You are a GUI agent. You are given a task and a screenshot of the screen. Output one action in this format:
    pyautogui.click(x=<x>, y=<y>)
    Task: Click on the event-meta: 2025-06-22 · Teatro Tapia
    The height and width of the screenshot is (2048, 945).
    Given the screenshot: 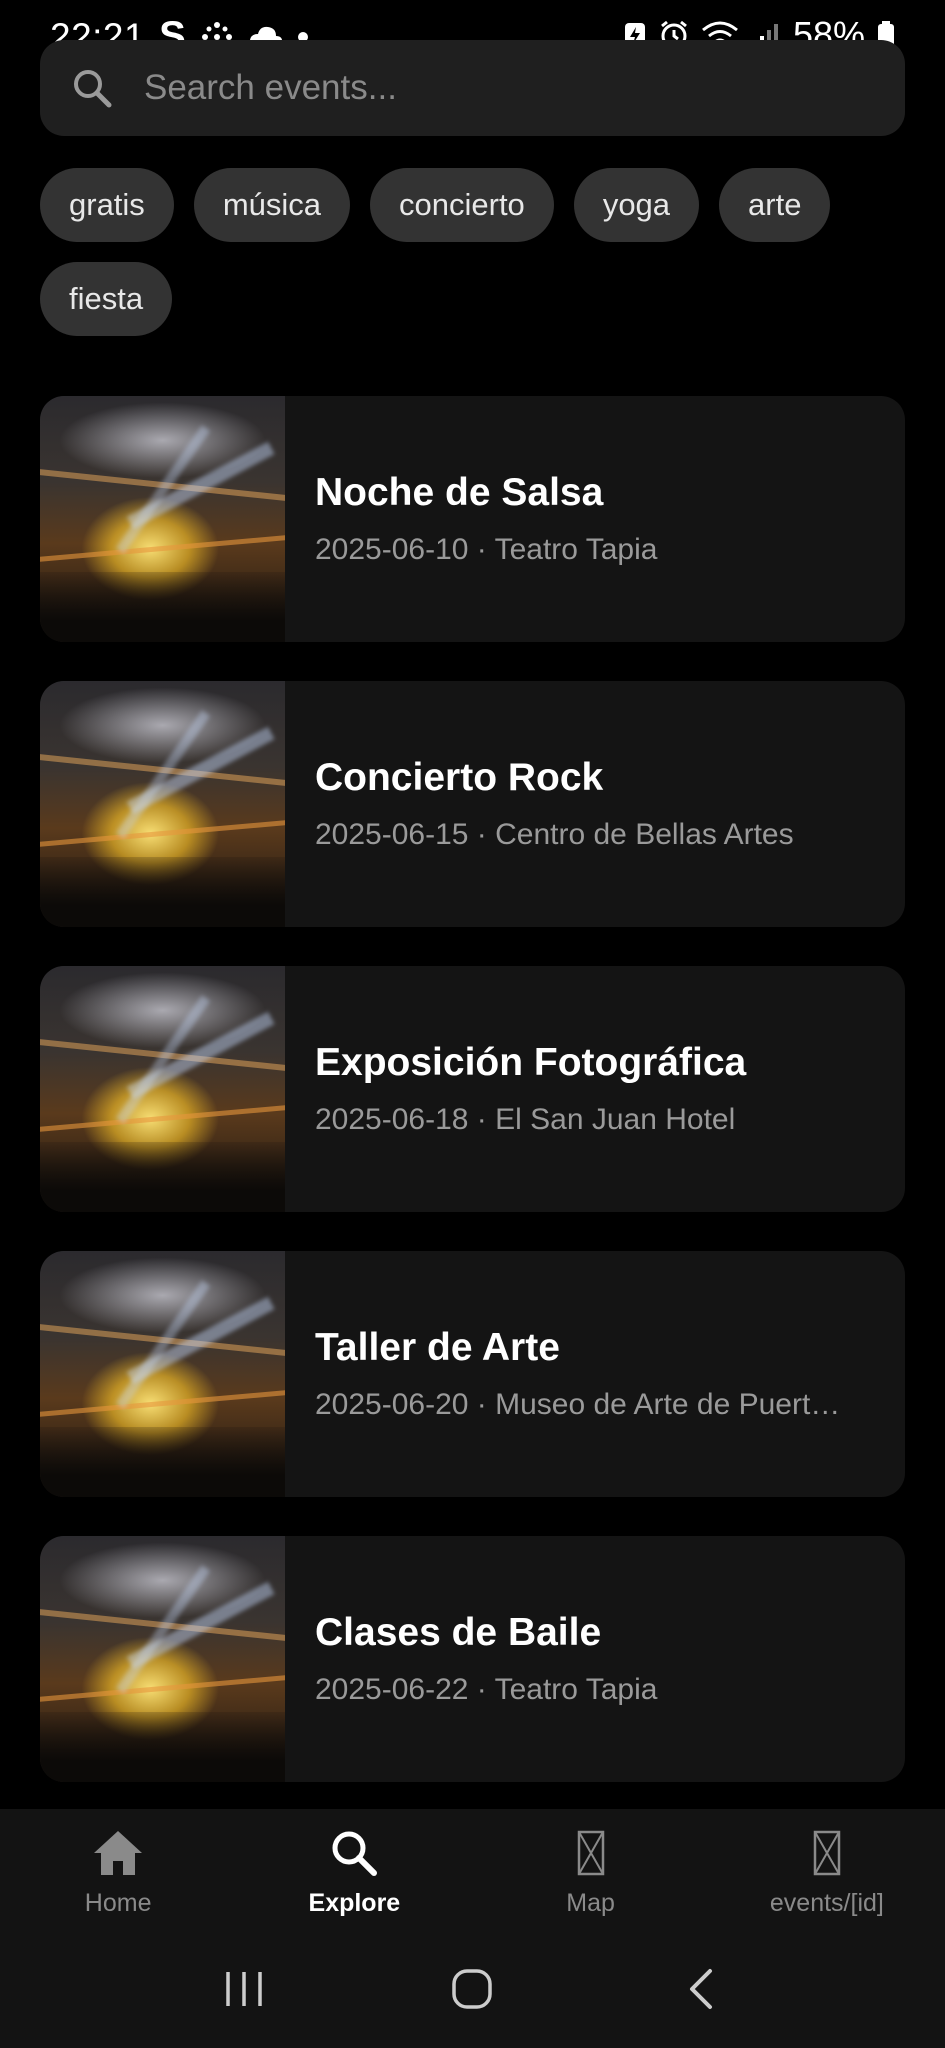 What is the action you would take?
    pyautogui.click(x=486, y=1689)
    